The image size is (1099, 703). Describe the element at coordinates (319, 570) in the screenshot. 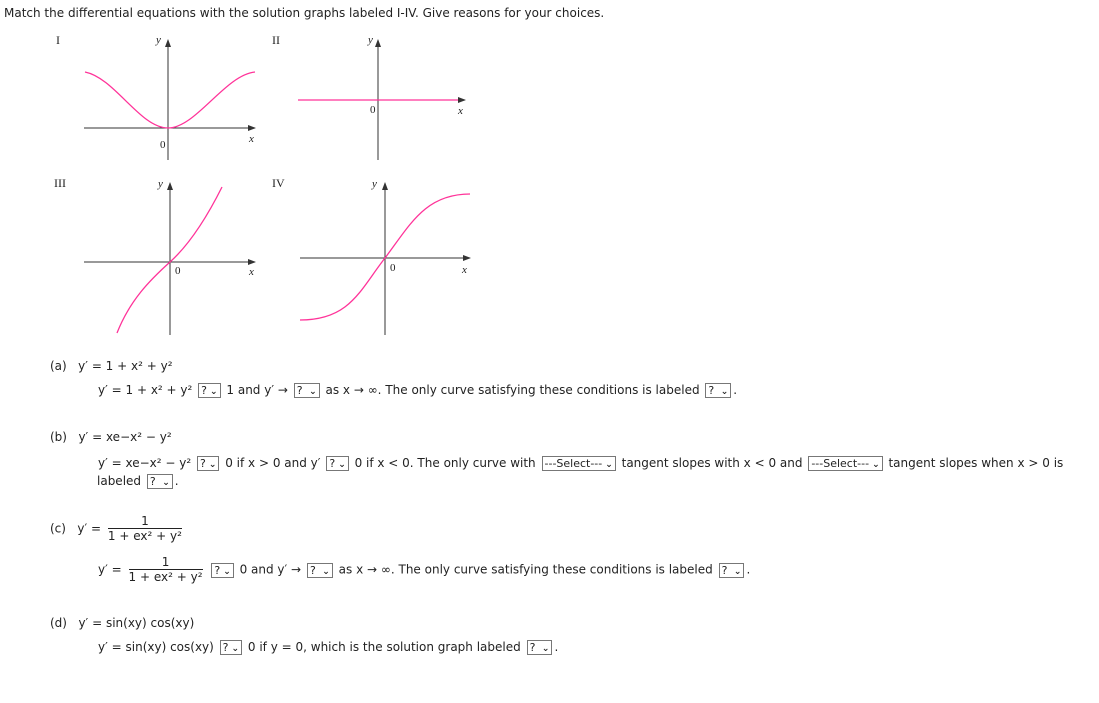

I see `select-c2: ? ⌄` at that location.